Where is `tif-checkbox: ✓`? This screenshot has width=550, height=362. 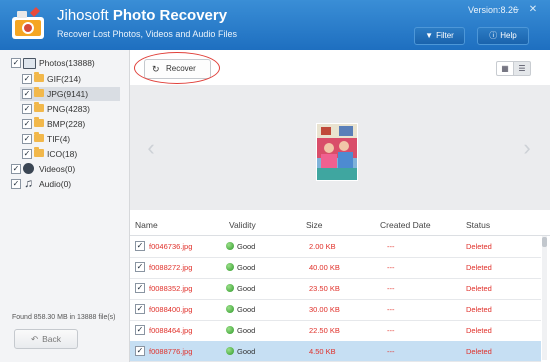 tif-checkbox: ✓ is located at coordinates (27, 139).